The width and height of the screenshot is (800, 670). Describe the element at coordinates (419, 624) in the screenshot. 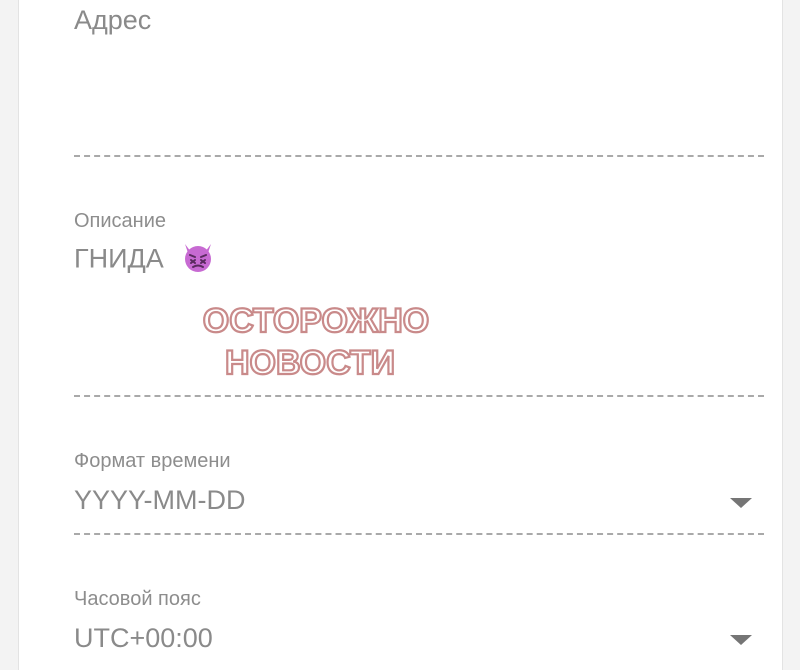

I see `timezone-dropdown: Часовой пояс UTC+00:00` at that location.